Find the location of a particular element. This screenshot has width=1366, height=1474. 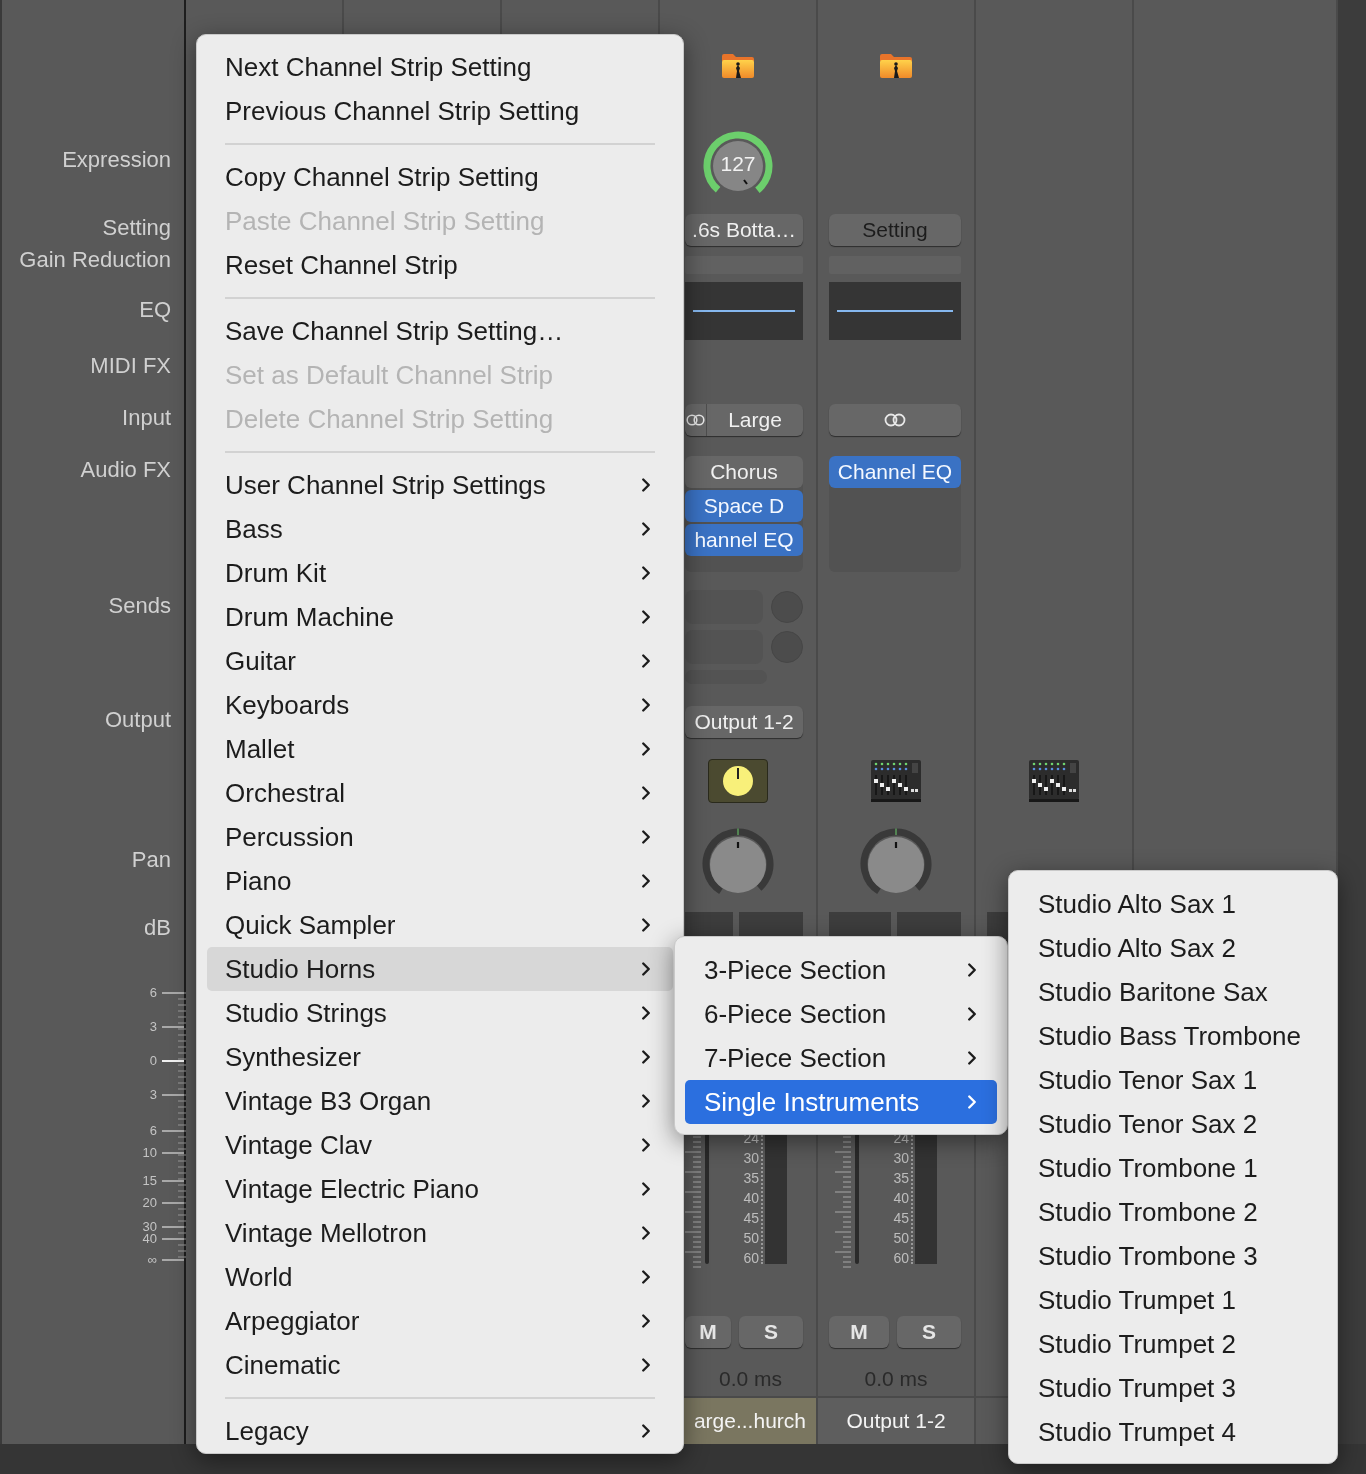

menu-item: 6-Piece Section is located at coordinates (841, 1014).